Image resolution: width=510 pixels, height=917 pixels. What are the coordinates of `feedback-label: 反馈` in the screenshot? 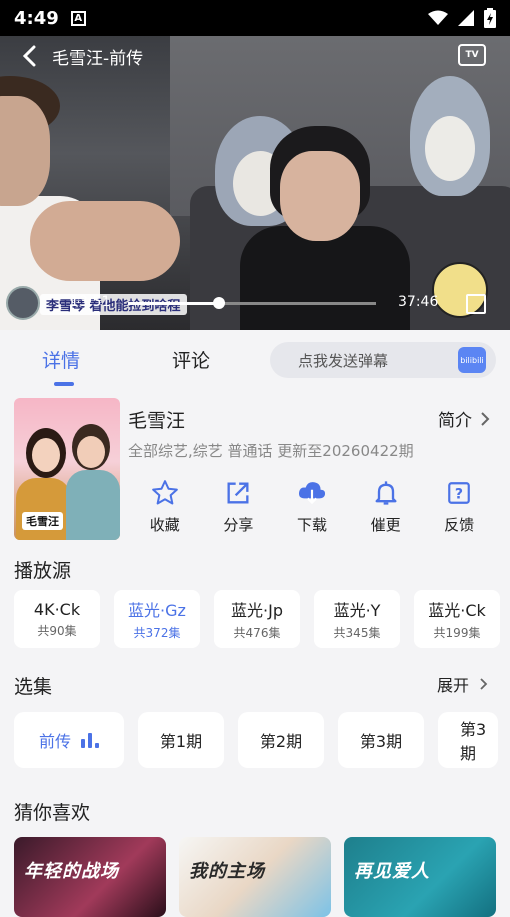 It's located at (459, 525).